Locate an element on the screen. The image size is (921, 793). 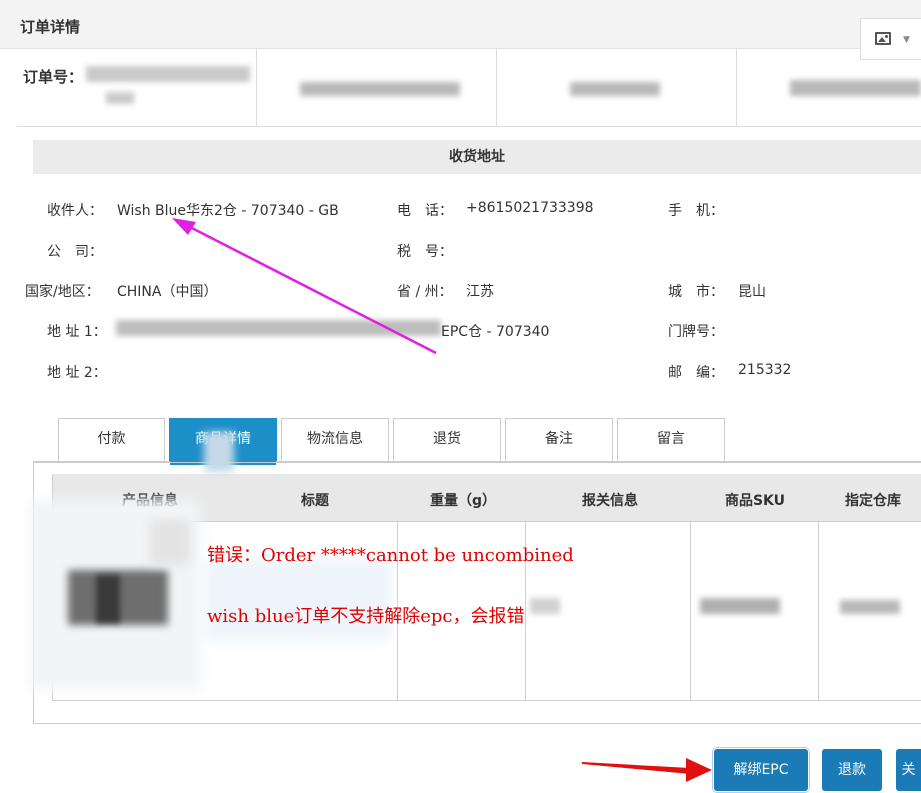
unbind-epc-button: 解绑EPC is located at coordinates (761, 770).